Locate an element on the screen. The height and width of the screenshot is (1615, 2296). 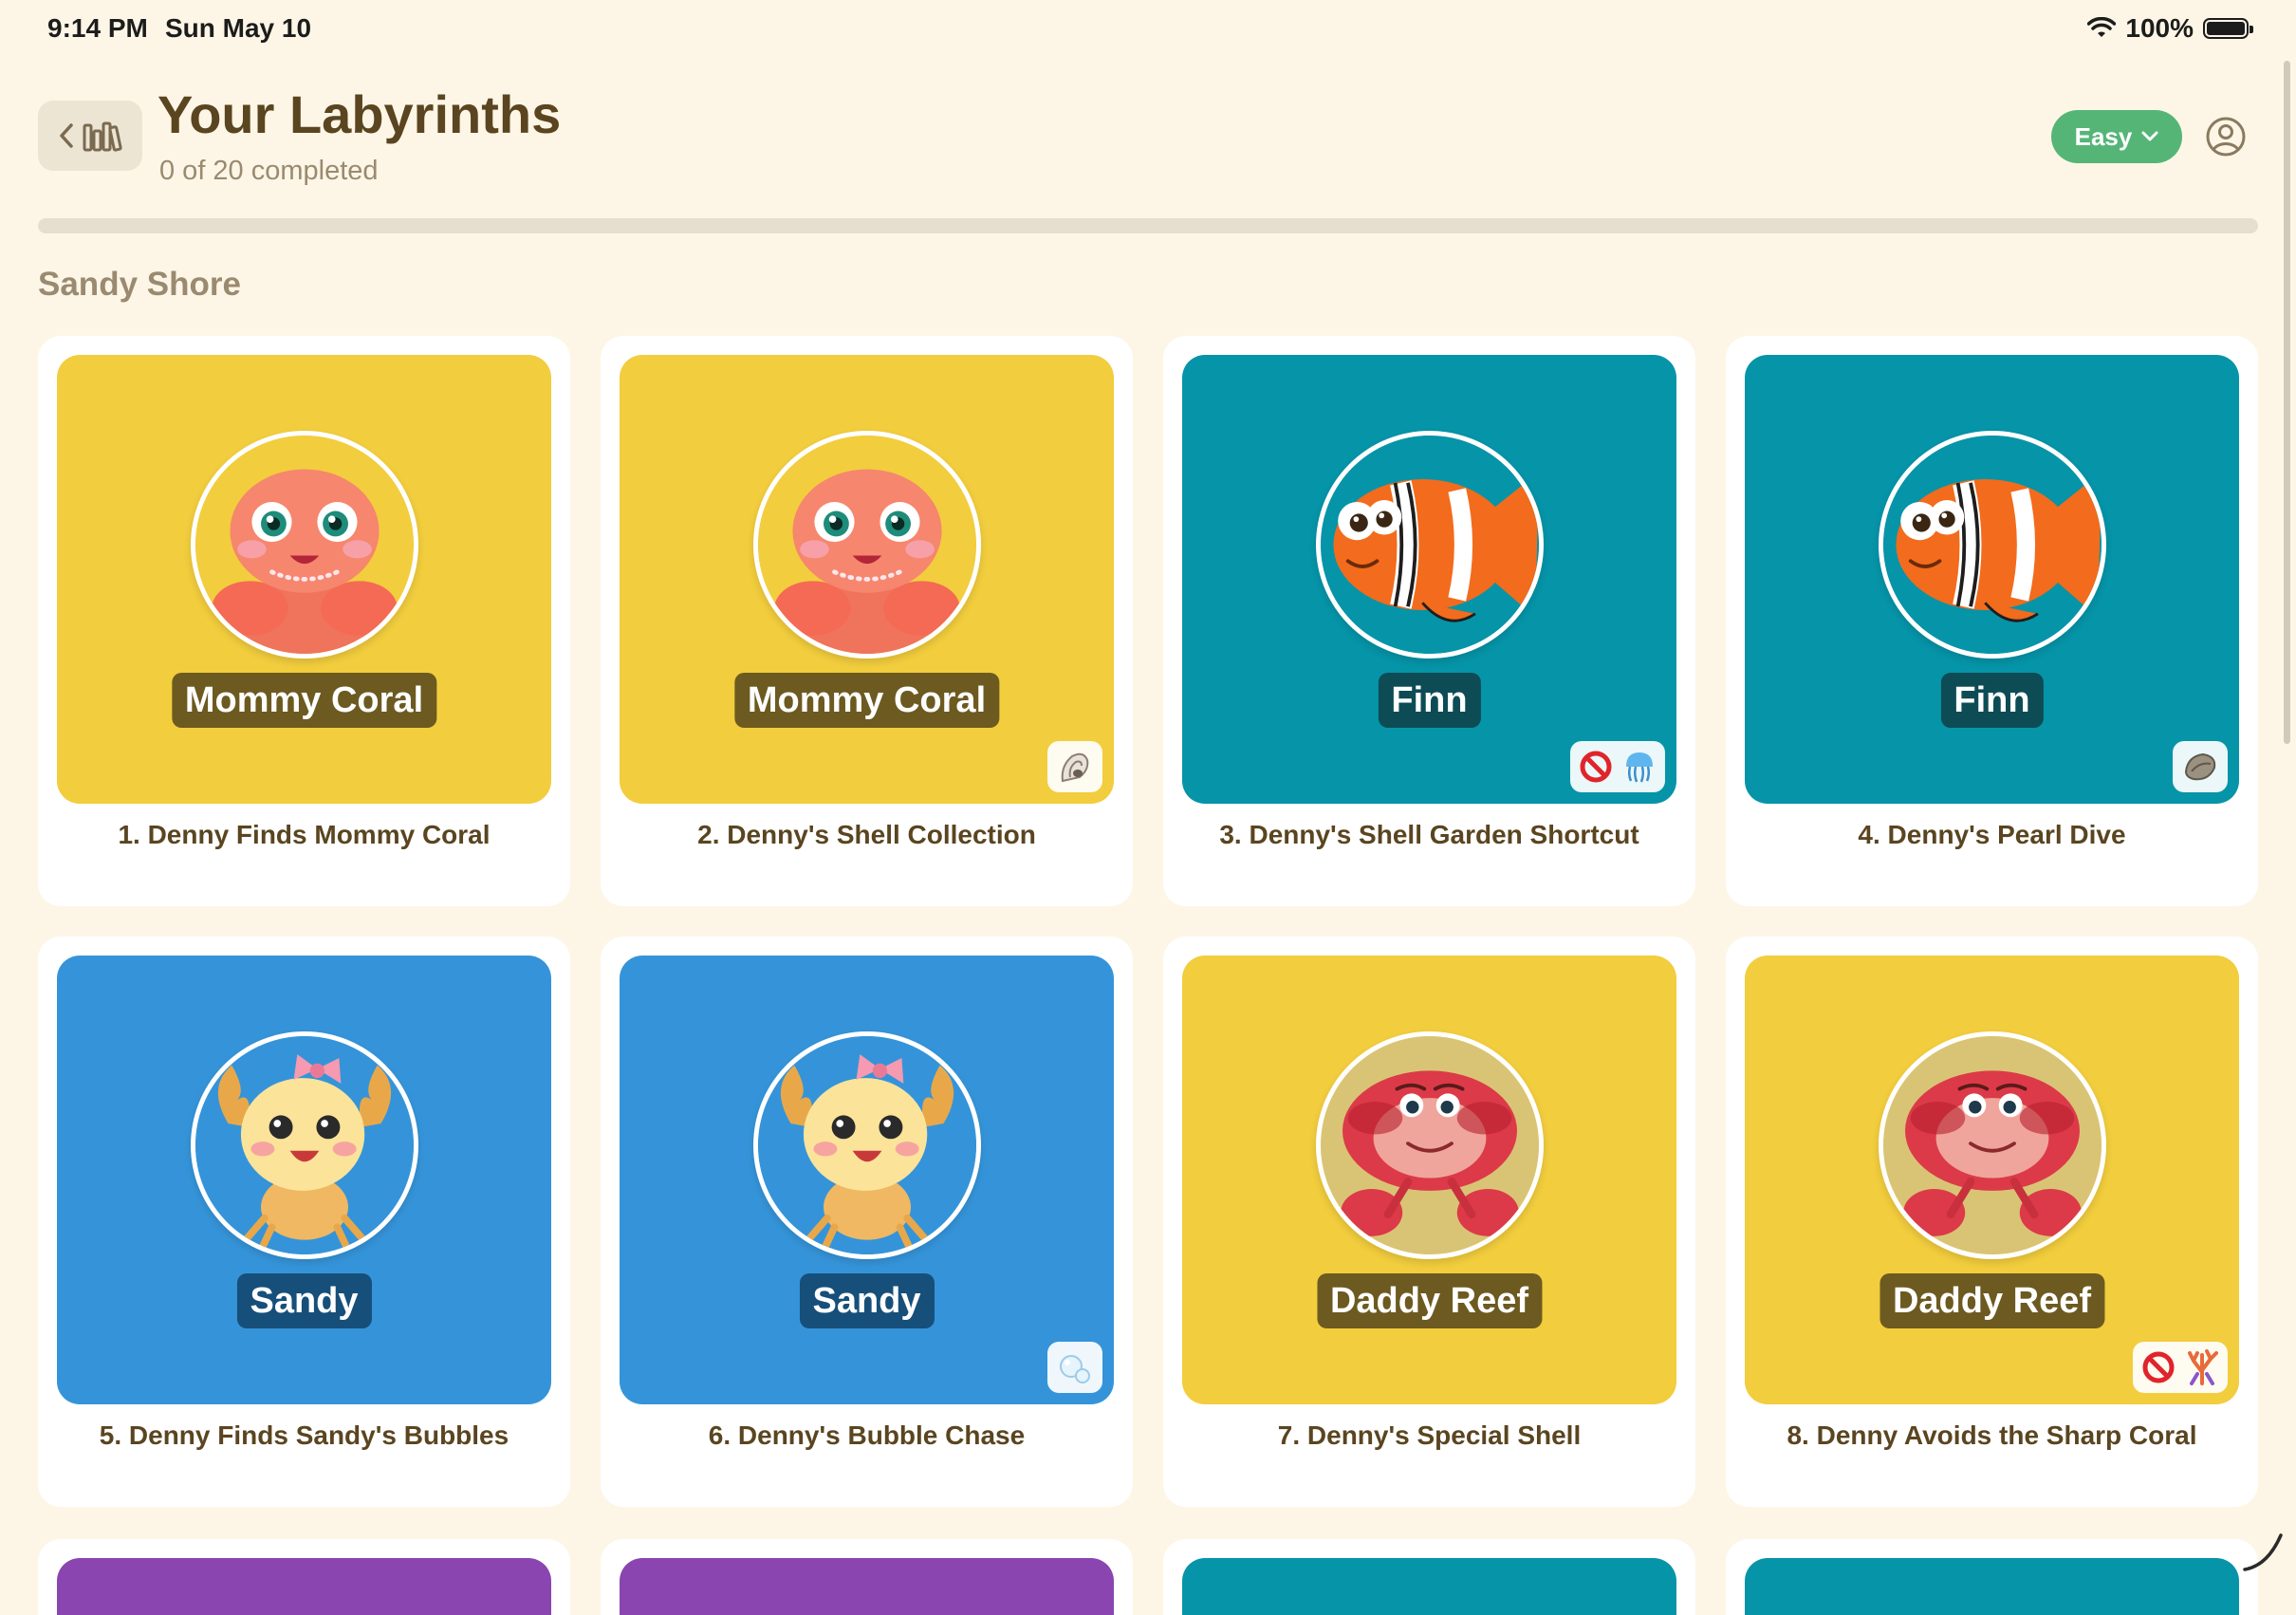
card-title: 2. Denny's Shell Collection is located at coordinates (866, 835).